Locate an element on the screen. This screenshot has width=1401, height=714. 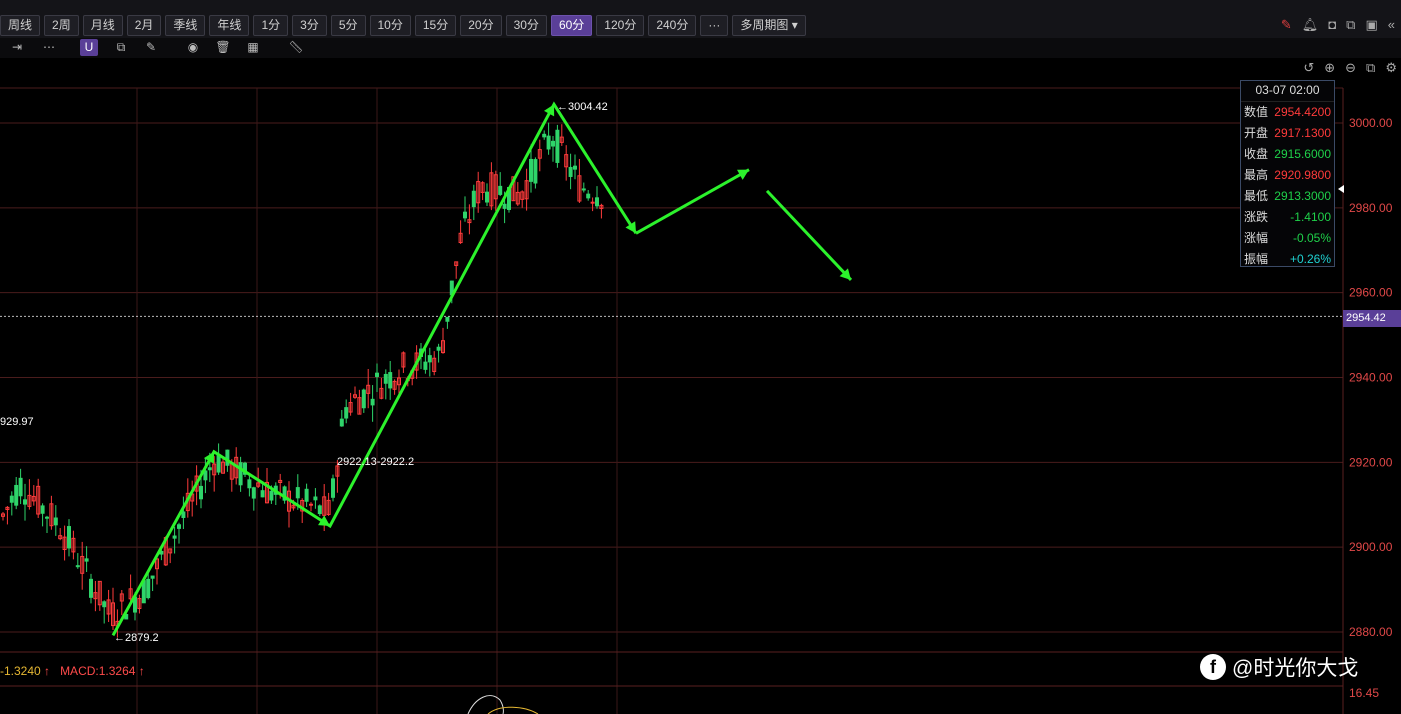
info-value: -1.4100 is located at coordinates (1310, 217).